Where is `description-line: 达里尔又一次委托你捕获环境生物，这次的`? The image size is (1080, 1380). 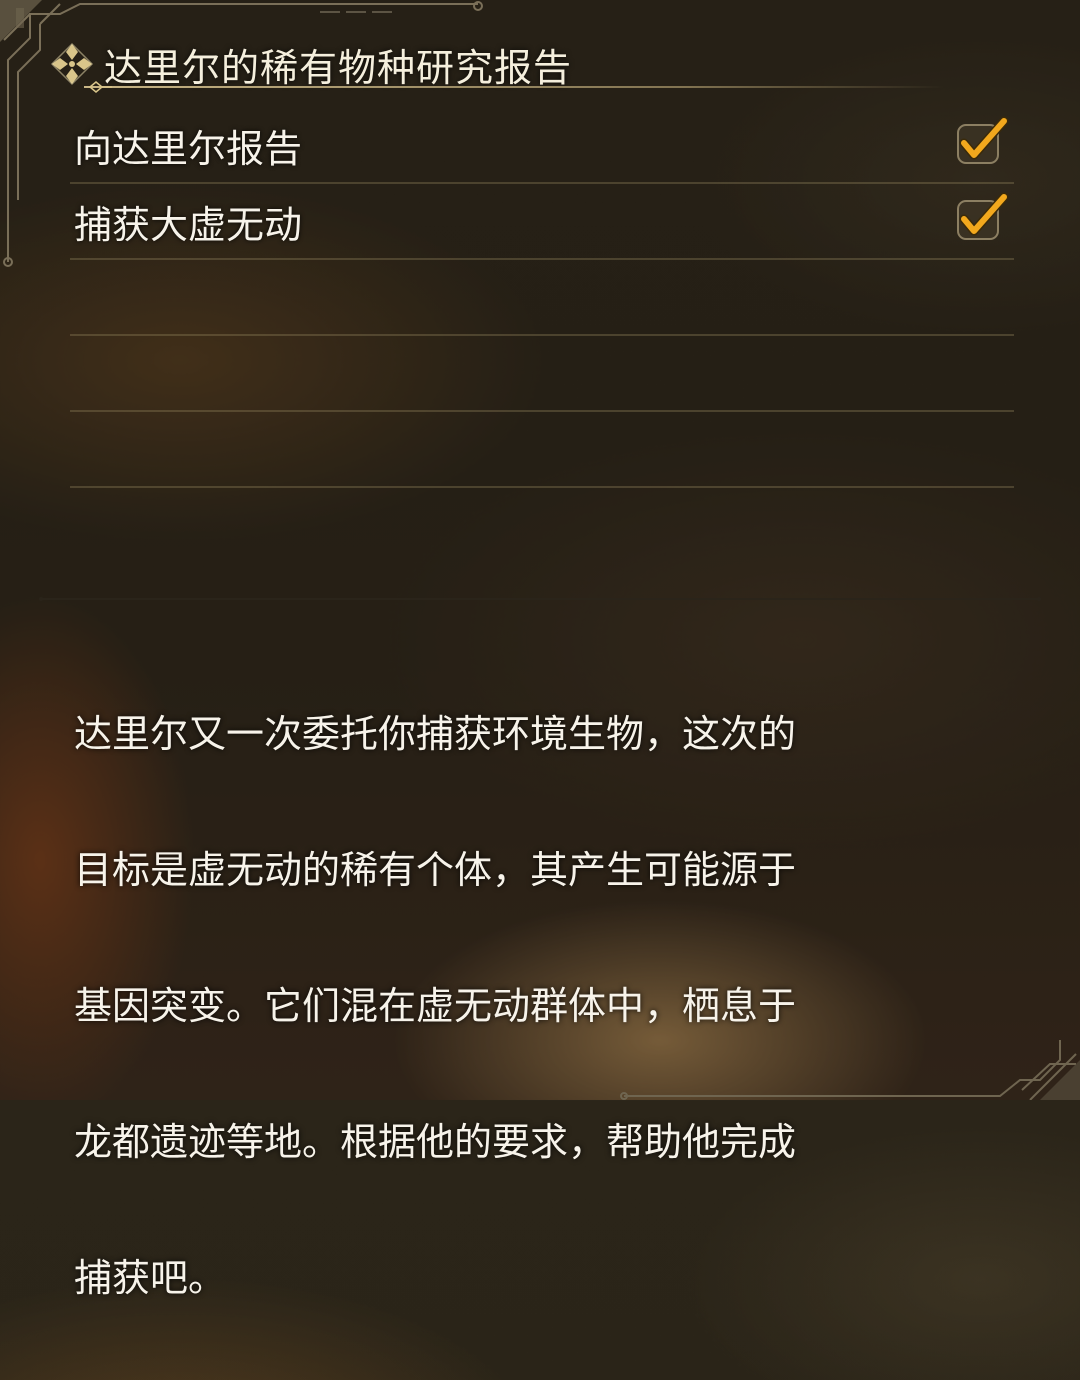
description-line: 达里尔又一次委托你捕获环境生物，这次的 is located at coordinates (435, 734).